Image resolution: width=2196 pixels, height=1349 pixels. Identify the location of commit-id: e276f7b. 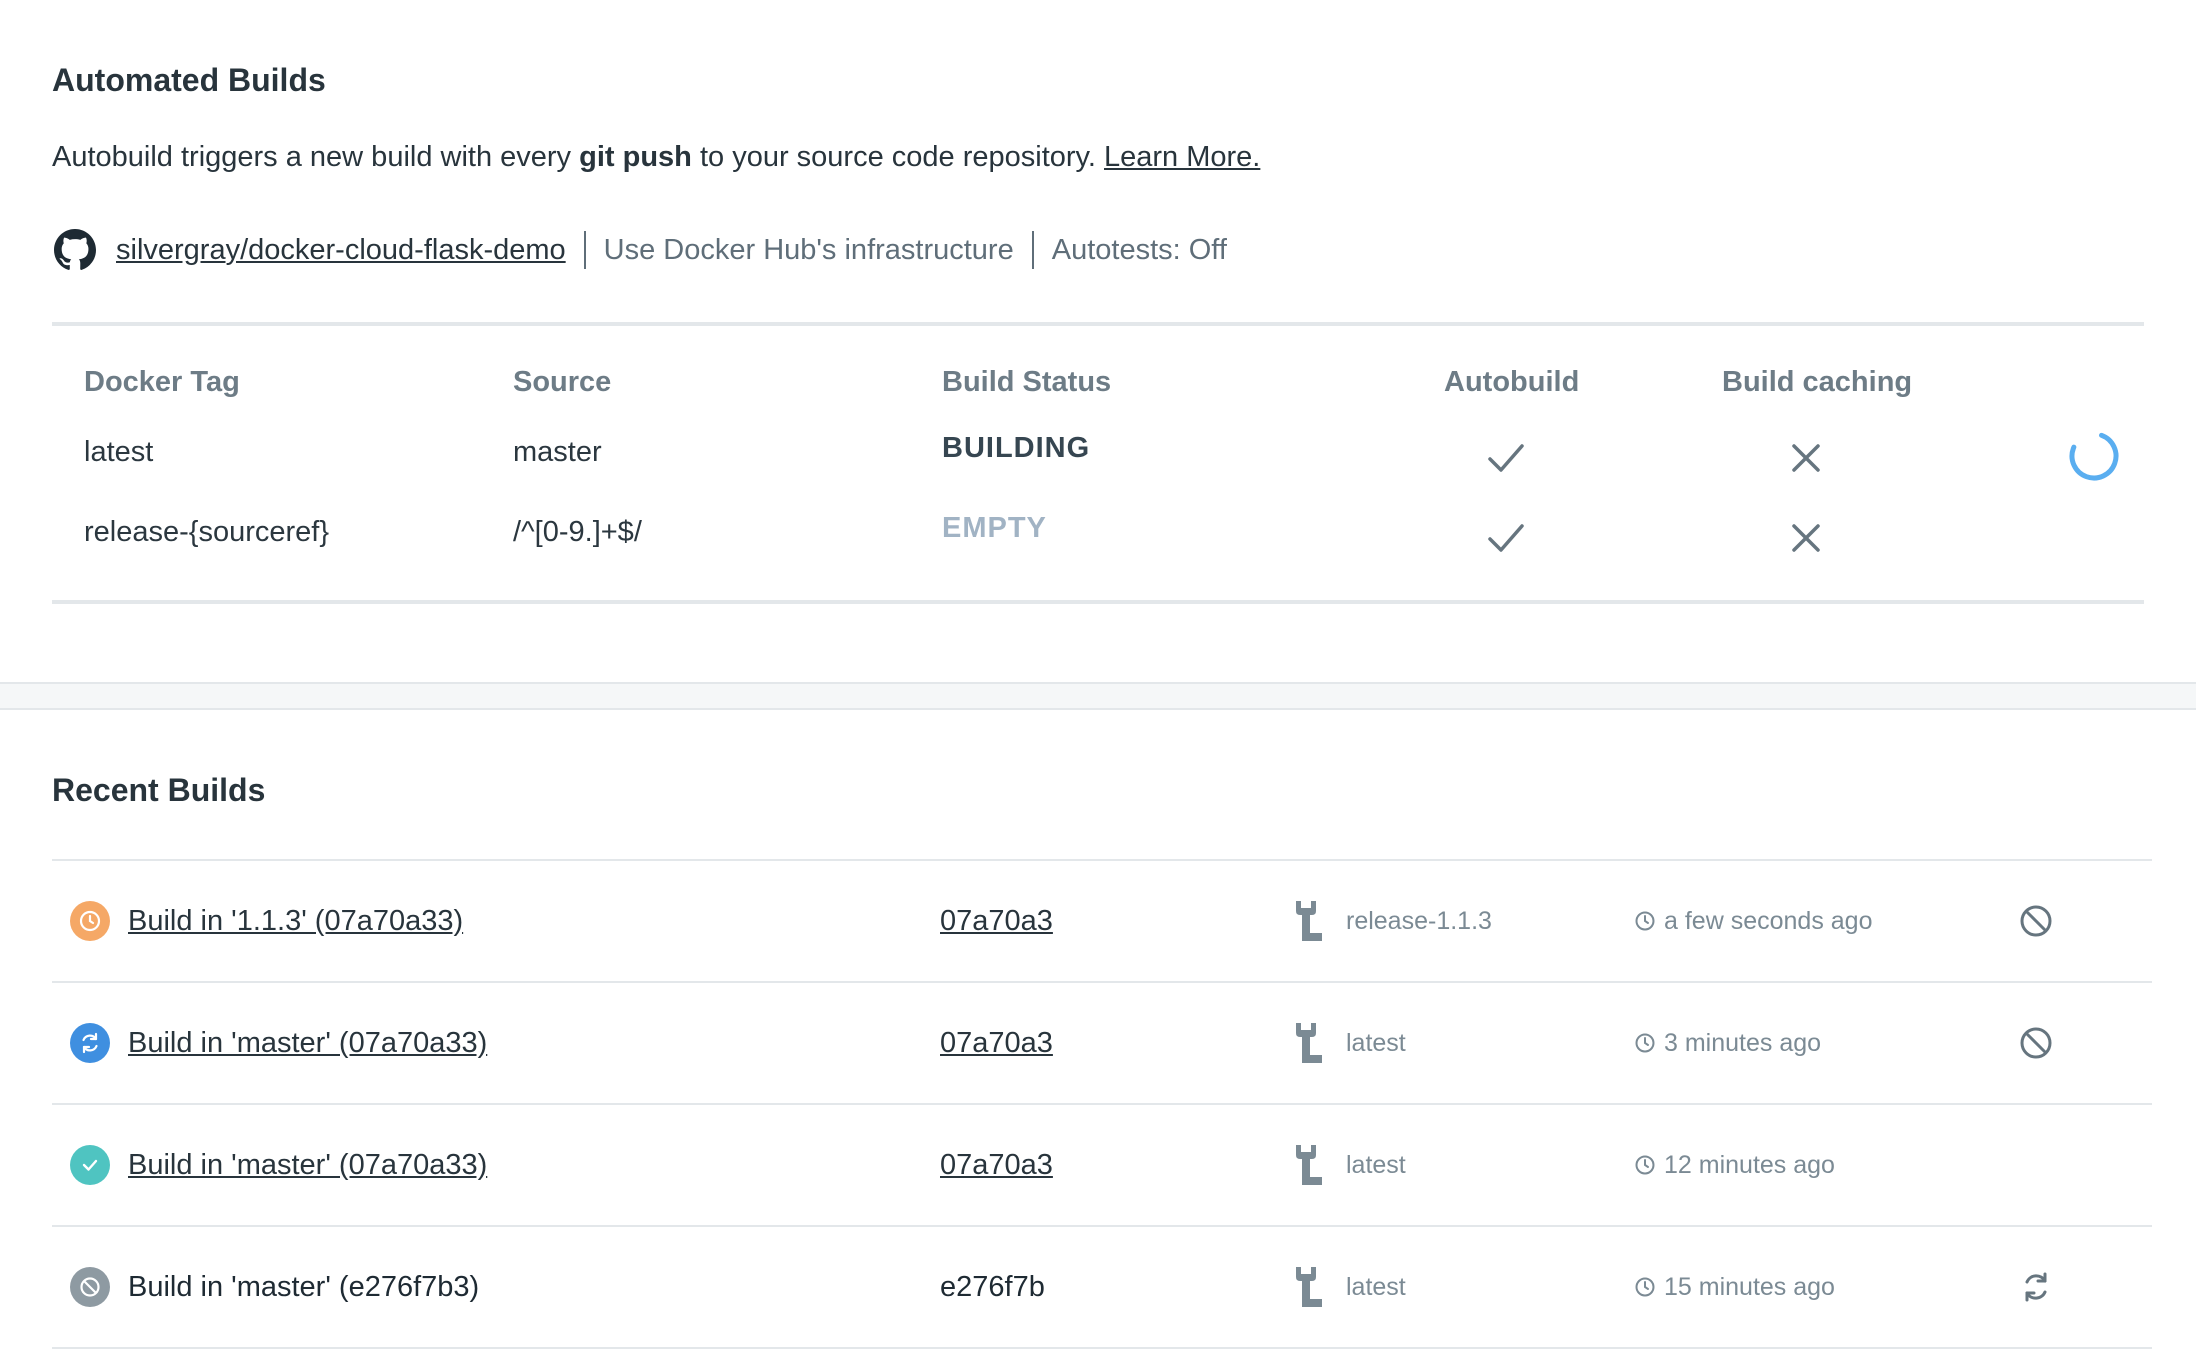
(992, 1286).